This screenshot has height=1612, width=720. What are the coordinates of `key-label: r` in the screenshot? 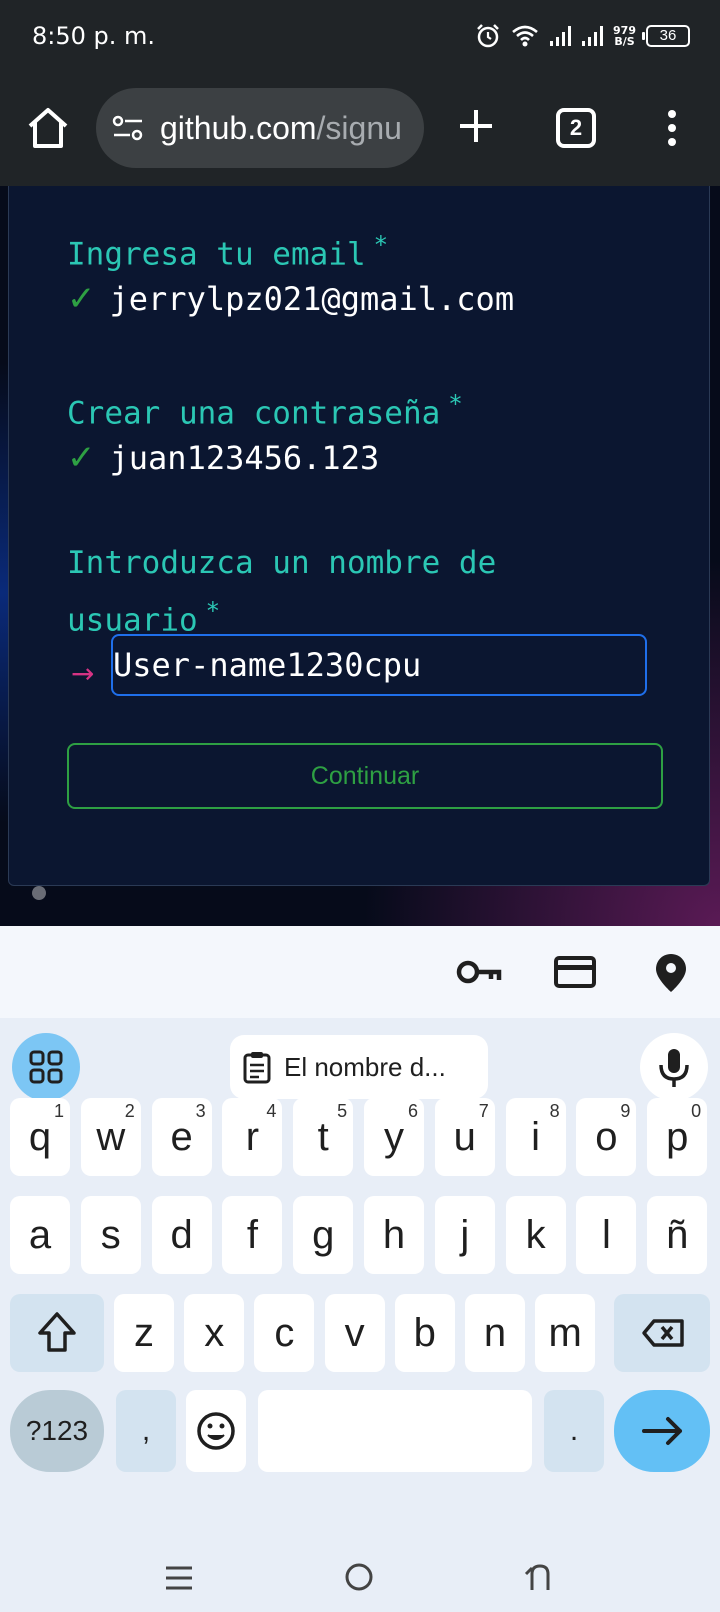 It's located at (252, 1137).